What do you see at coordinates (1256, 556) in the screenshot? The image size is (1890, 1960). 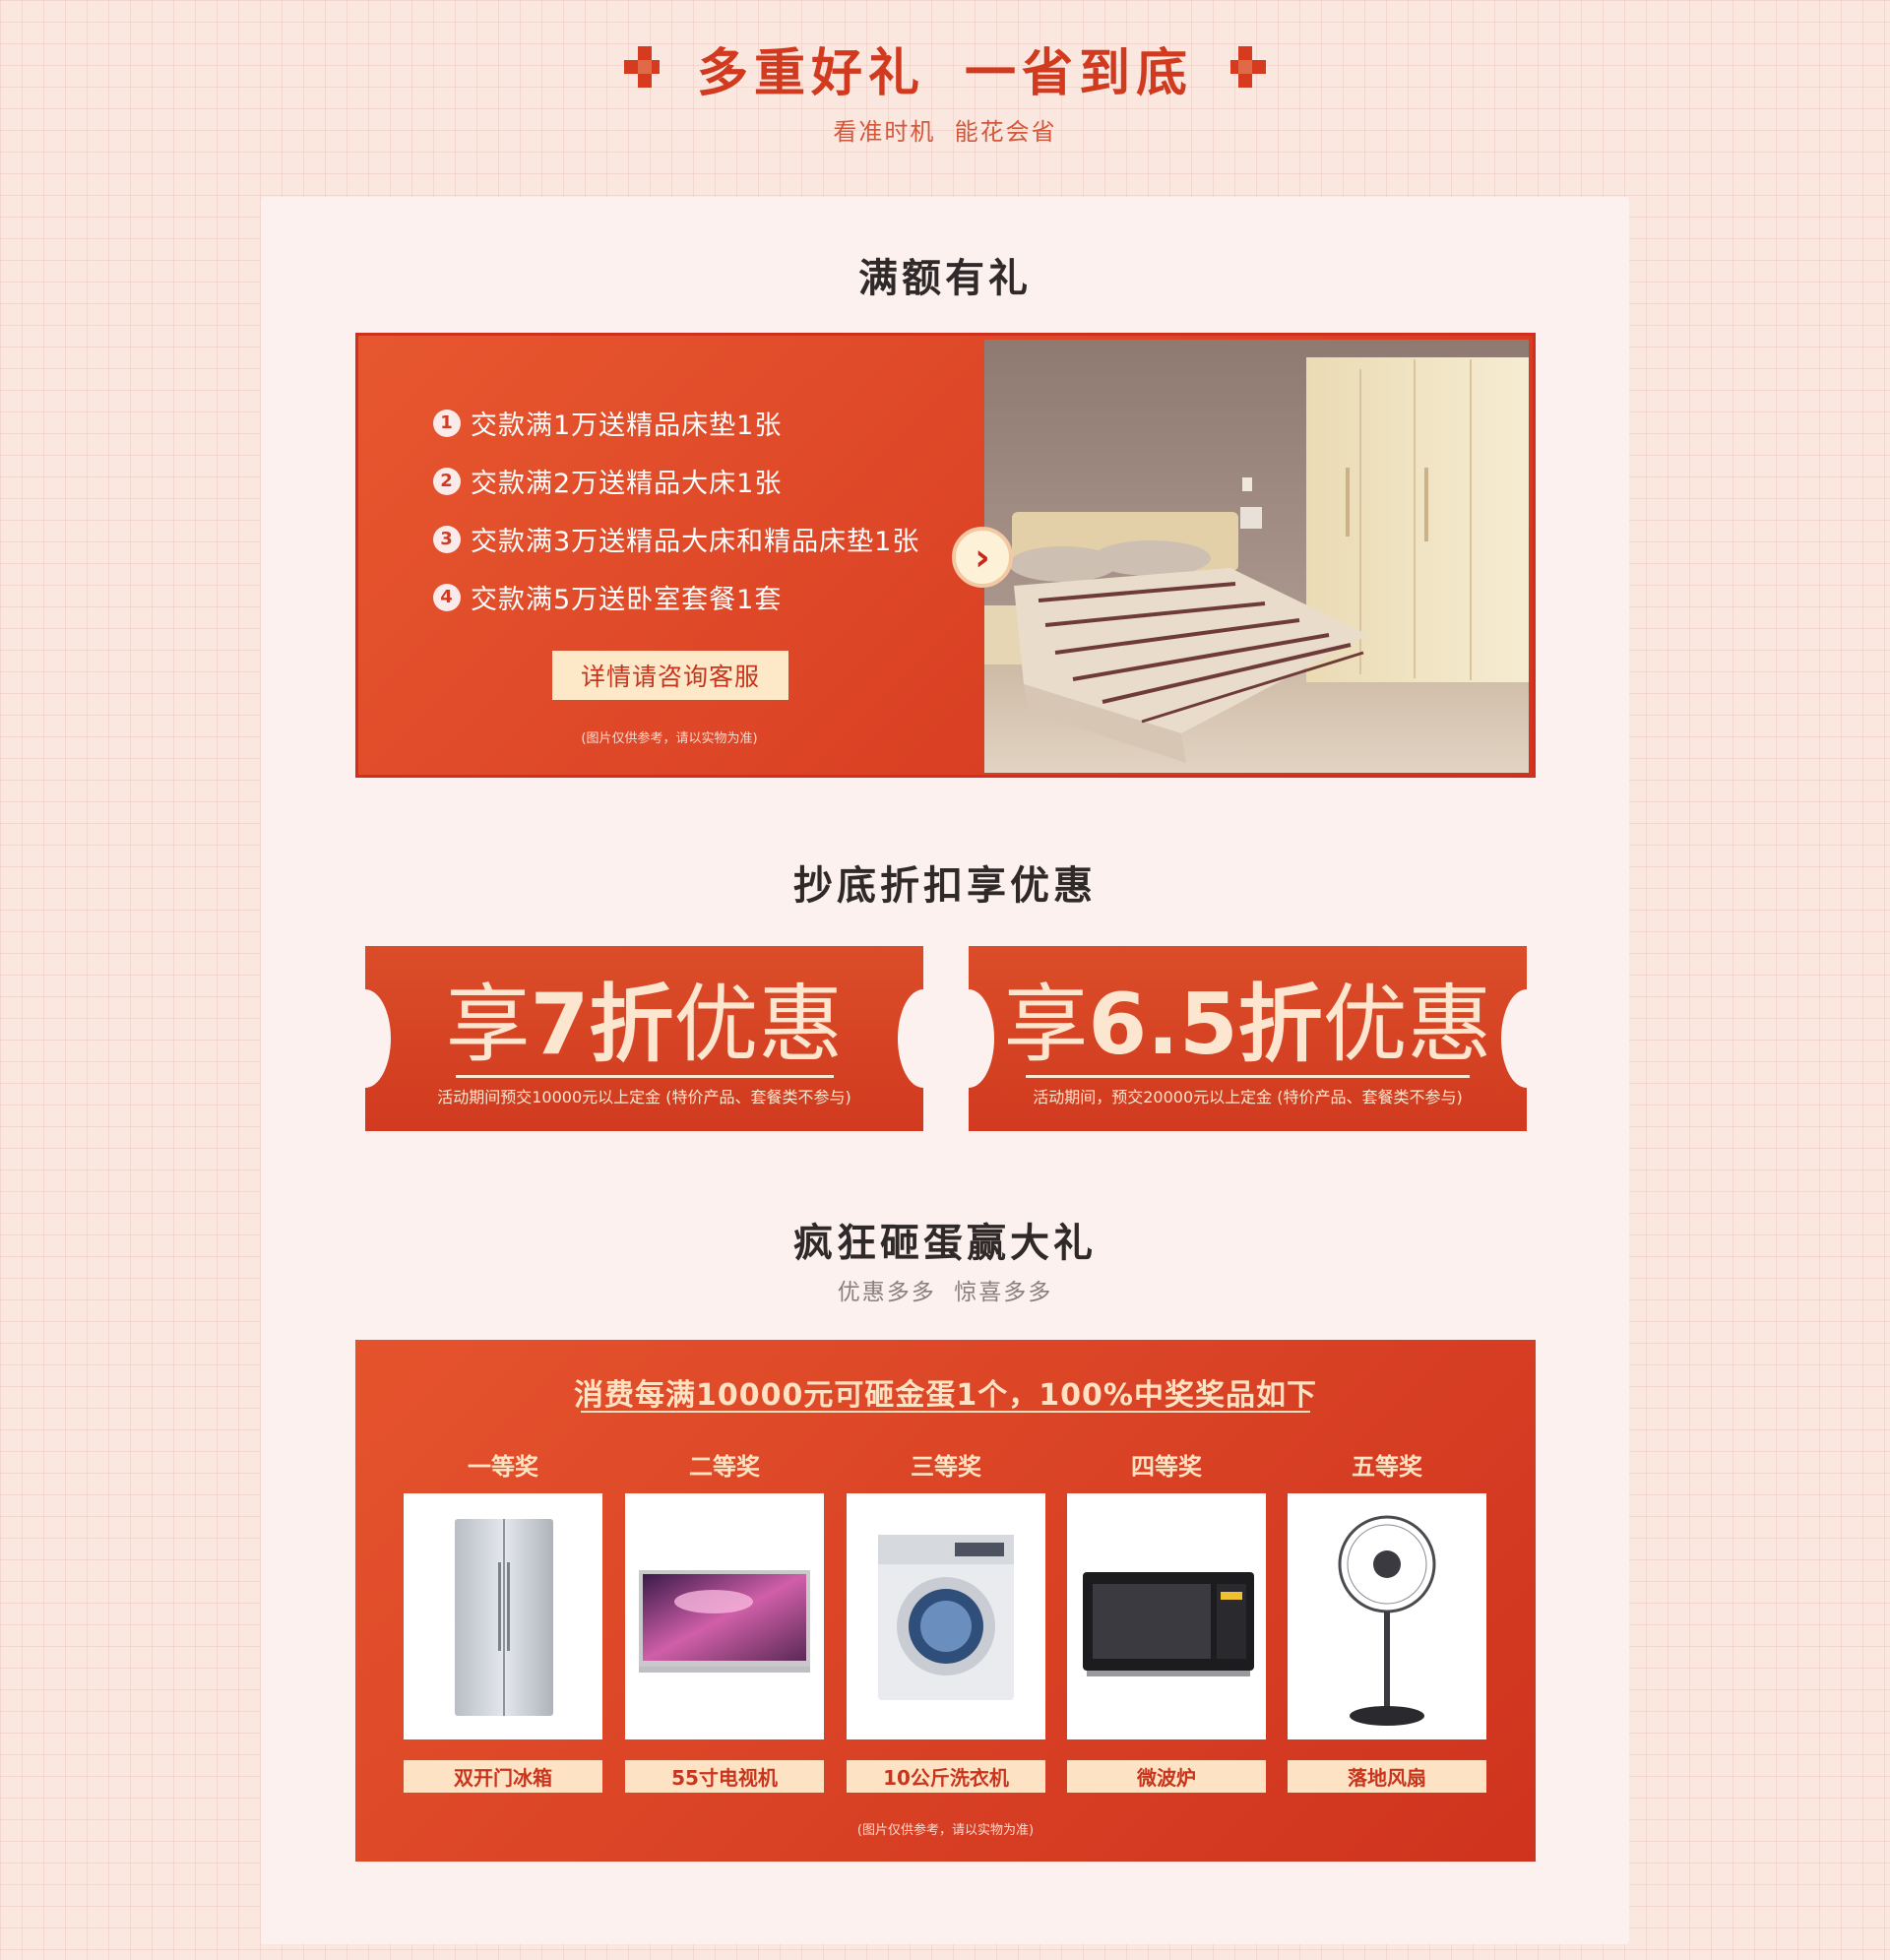 I see `bedroom-photo` at bounding box center [1256, 556].